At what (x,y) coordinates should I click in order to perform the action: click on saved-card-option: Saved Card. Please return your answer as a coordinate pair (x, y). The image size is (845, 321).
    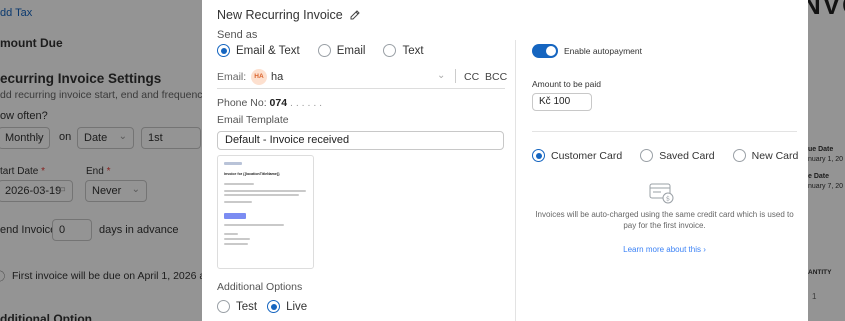
    Looking at the image, I should click on (677, 155).